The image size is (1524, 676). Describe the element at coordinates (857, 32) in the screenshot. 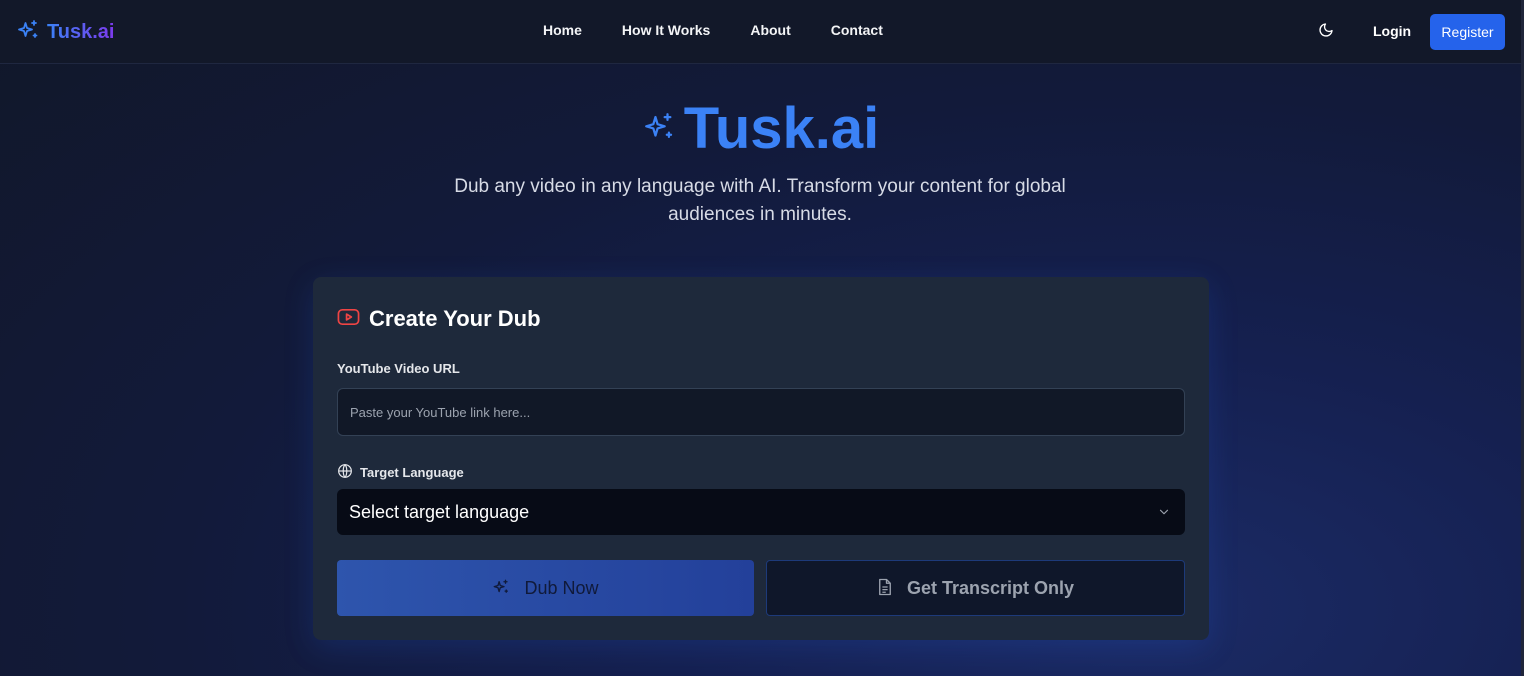

I see `nav-link-contact: Contact` at that location.